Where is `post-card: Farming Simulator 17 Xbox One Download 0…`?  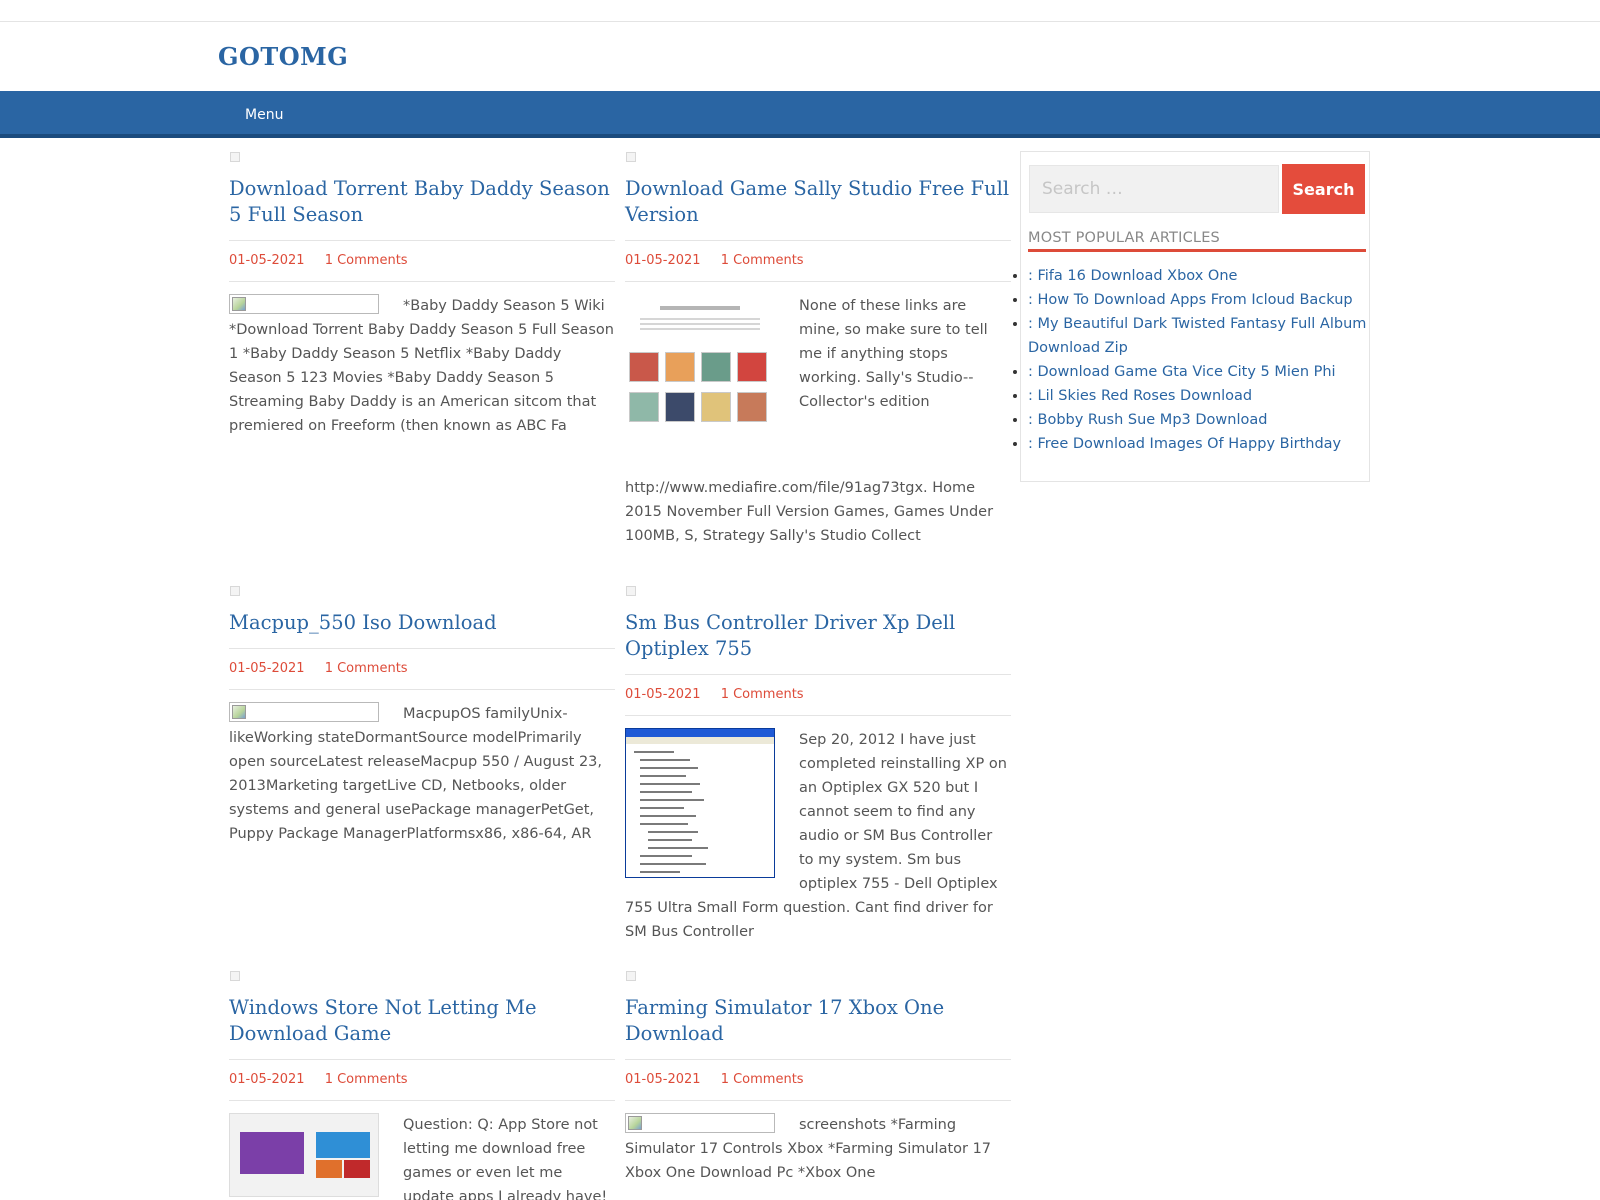 post-card: Farming Simulator 17 Xbox One Download 0… is located at coordinates (818, 1078).